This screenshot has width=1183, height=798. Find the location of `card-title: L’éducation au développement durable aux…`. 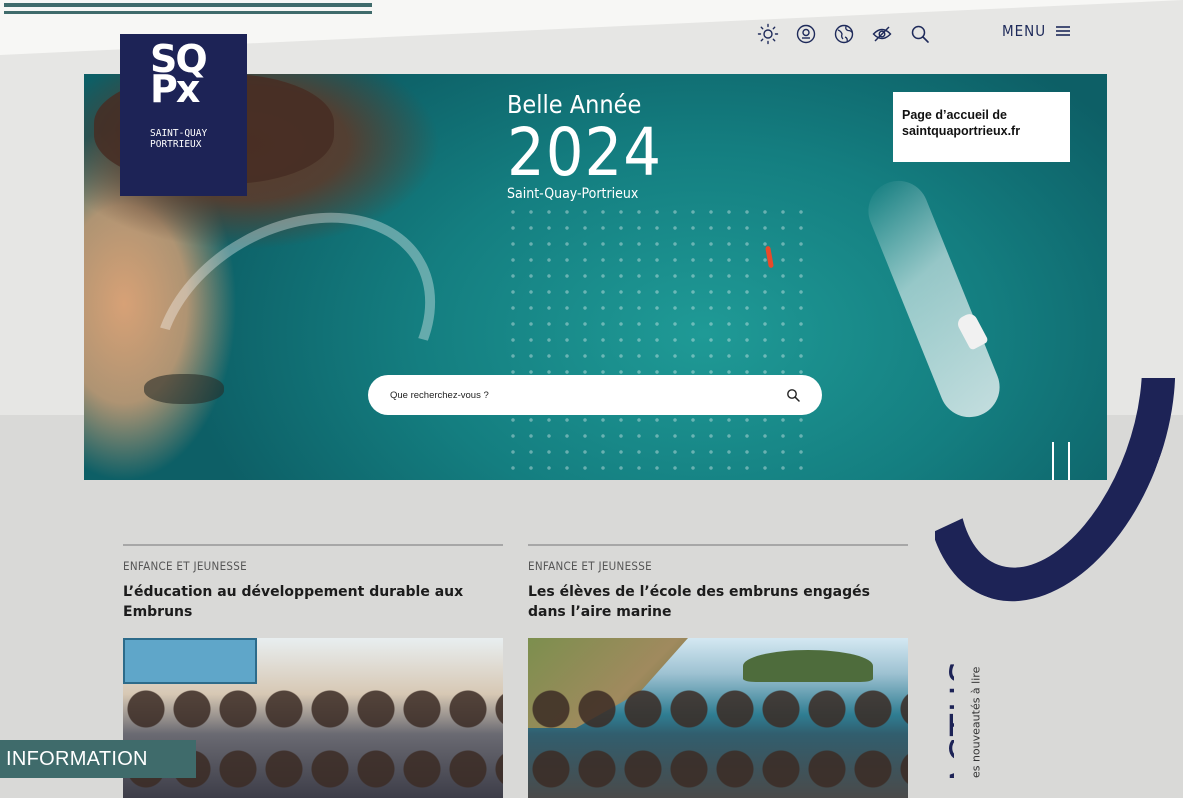

card-title: L’éducation au développement durable aux… is located at coordinates (313, 602).